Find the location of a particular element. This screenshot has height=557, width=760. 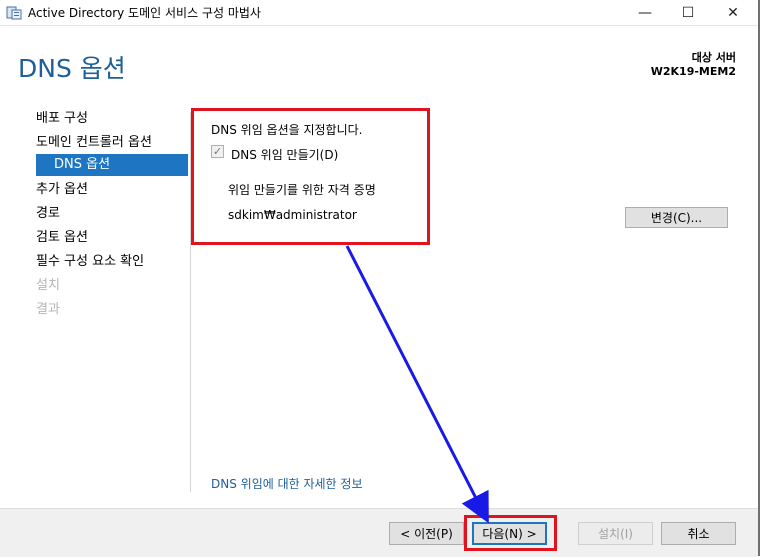

cancel-button: 취소 is located at coordinates (698, 533).